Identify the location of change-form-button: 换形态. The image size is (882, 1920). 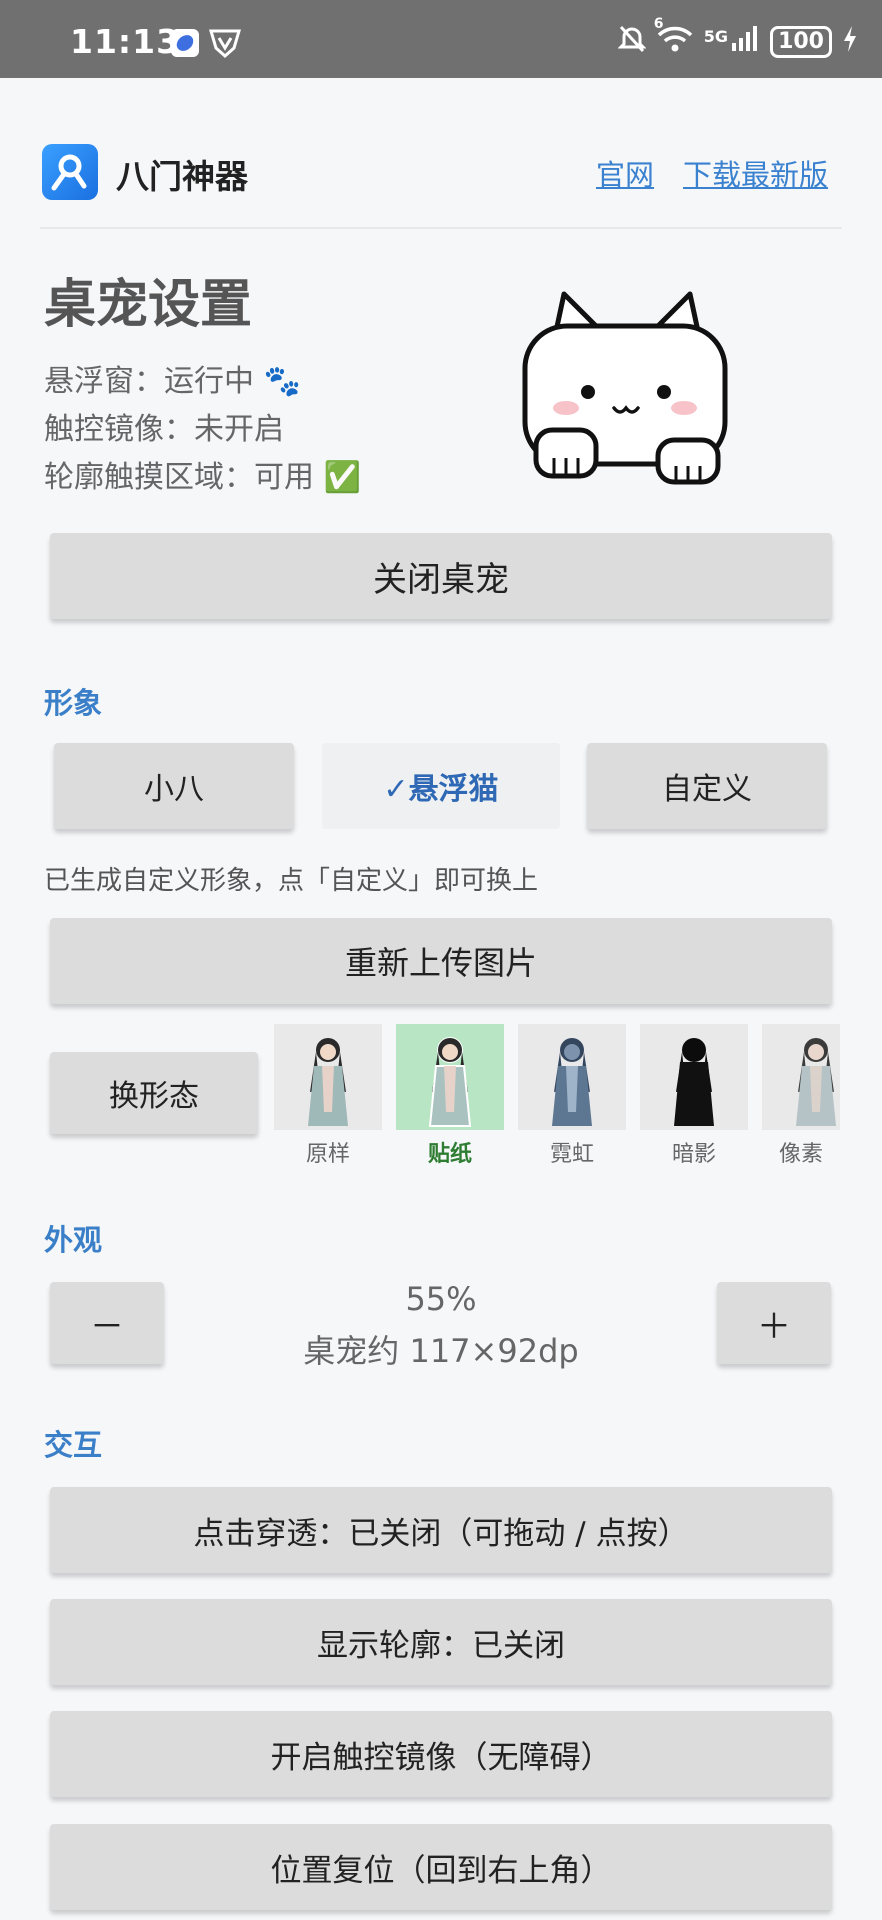
(154, 1093).